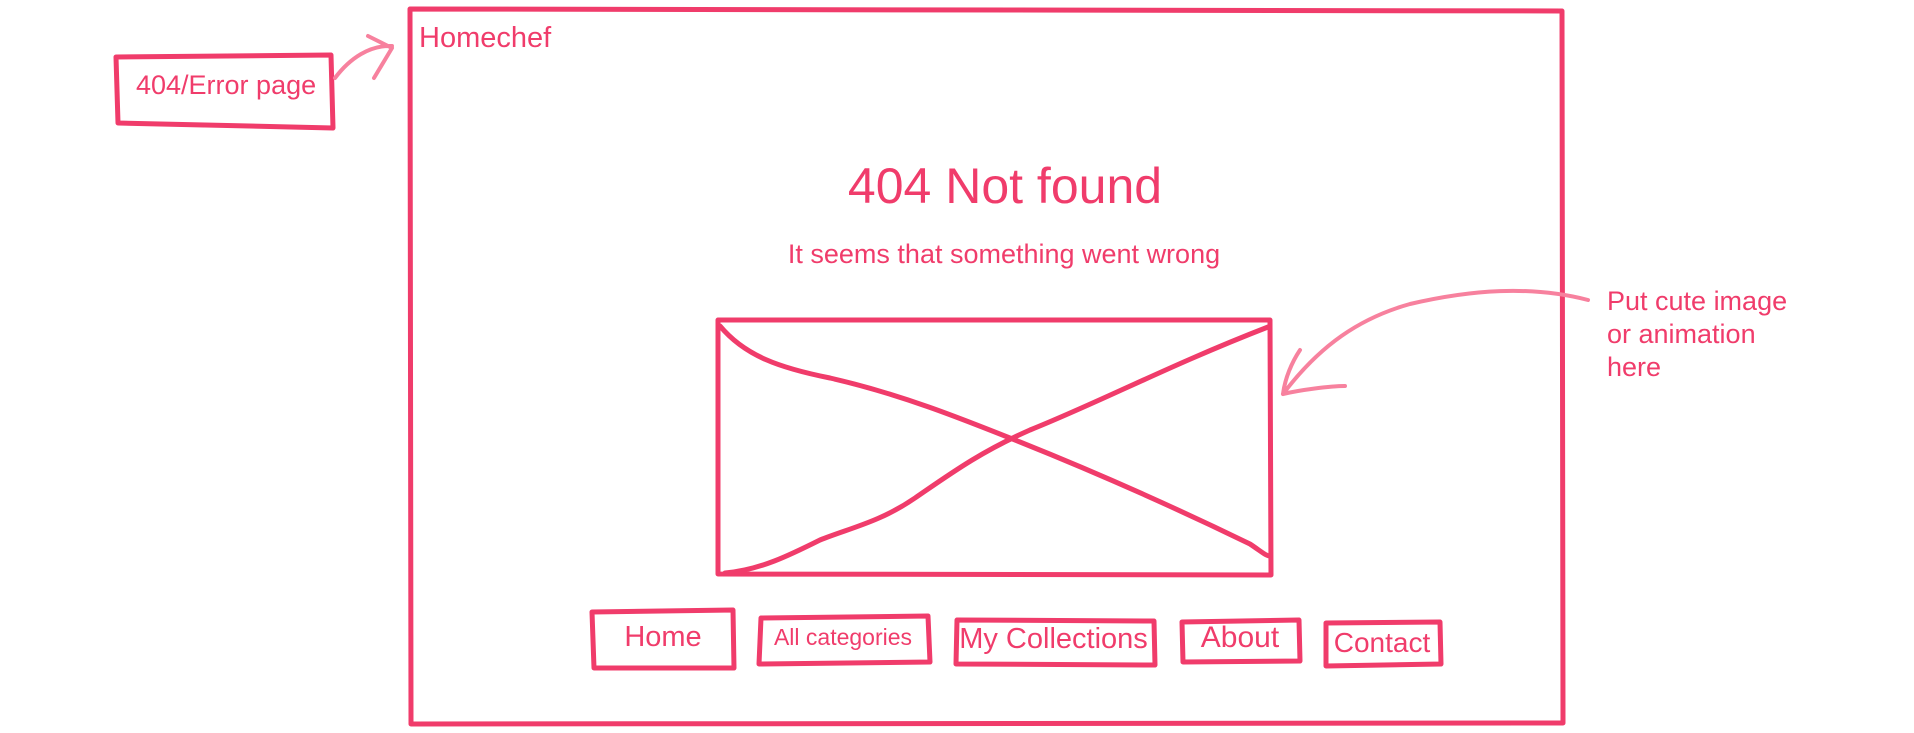 The height and width of the screenshot is (733, 1914). What do you see at coordinates (1681, 334) in the screenshot?
I see `image-note-line-2: or animation` at bounding box center [1681, 334].